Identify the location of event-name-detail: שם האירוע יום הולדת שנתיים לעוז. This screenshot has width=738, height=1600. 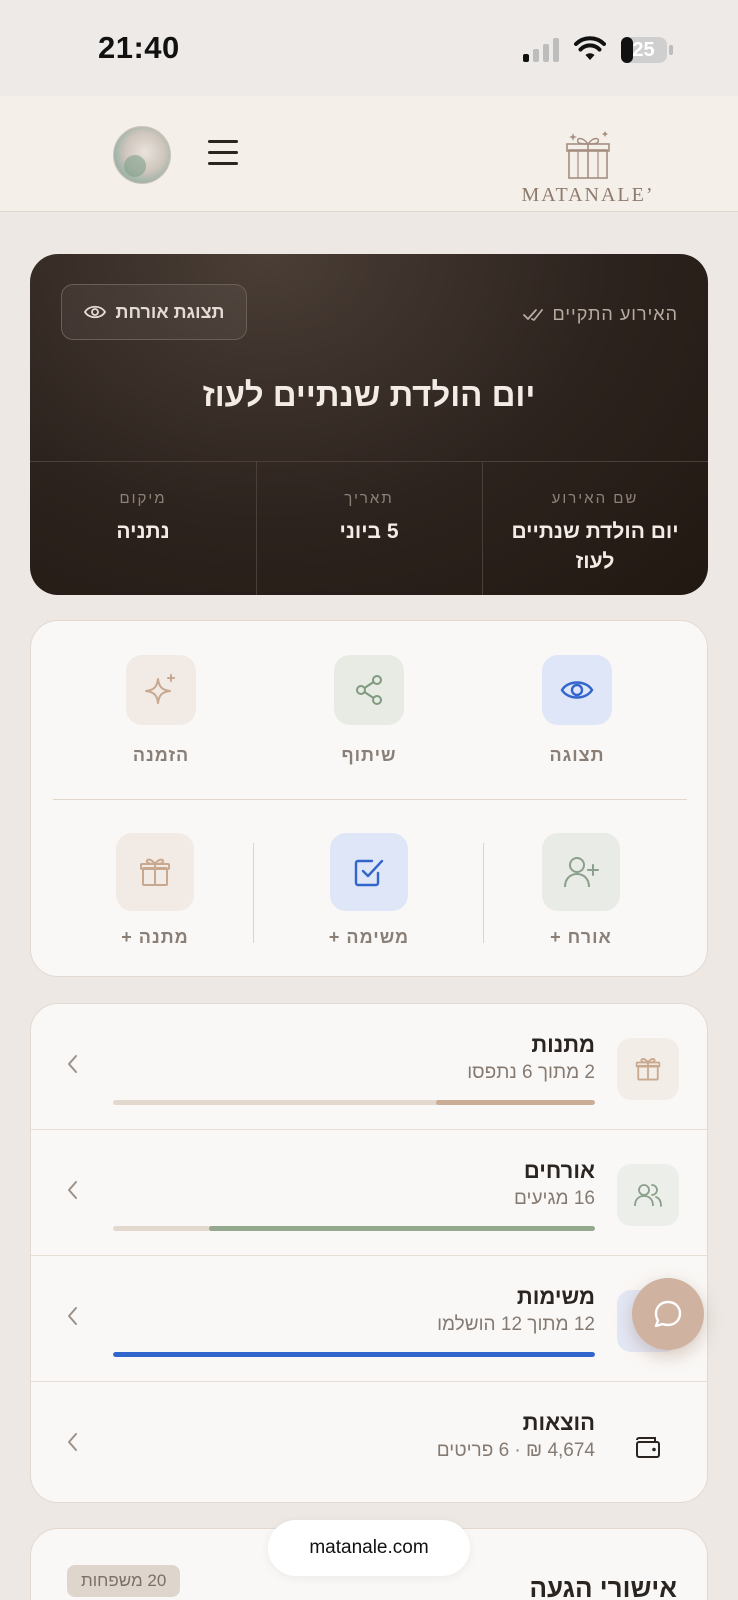
(595, 531).